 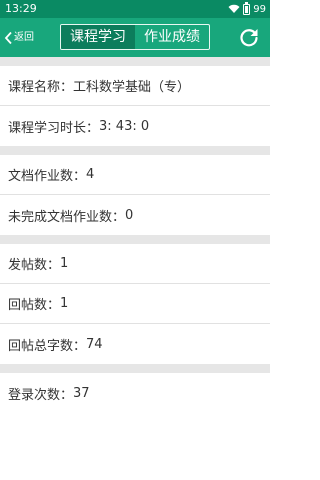 I want to click on row-label: 未完成文档作业数：, so click(x=67, y=217).